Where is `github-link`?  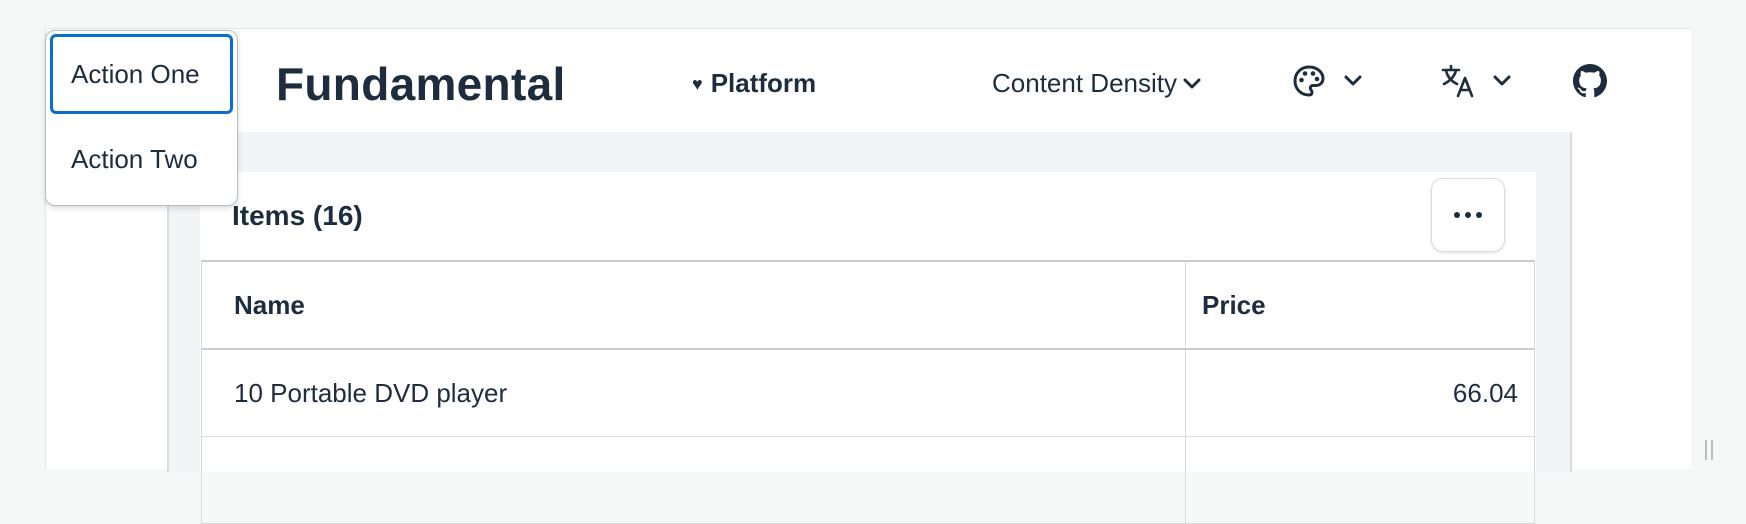 github-link is located at coordinates (1590, 81).